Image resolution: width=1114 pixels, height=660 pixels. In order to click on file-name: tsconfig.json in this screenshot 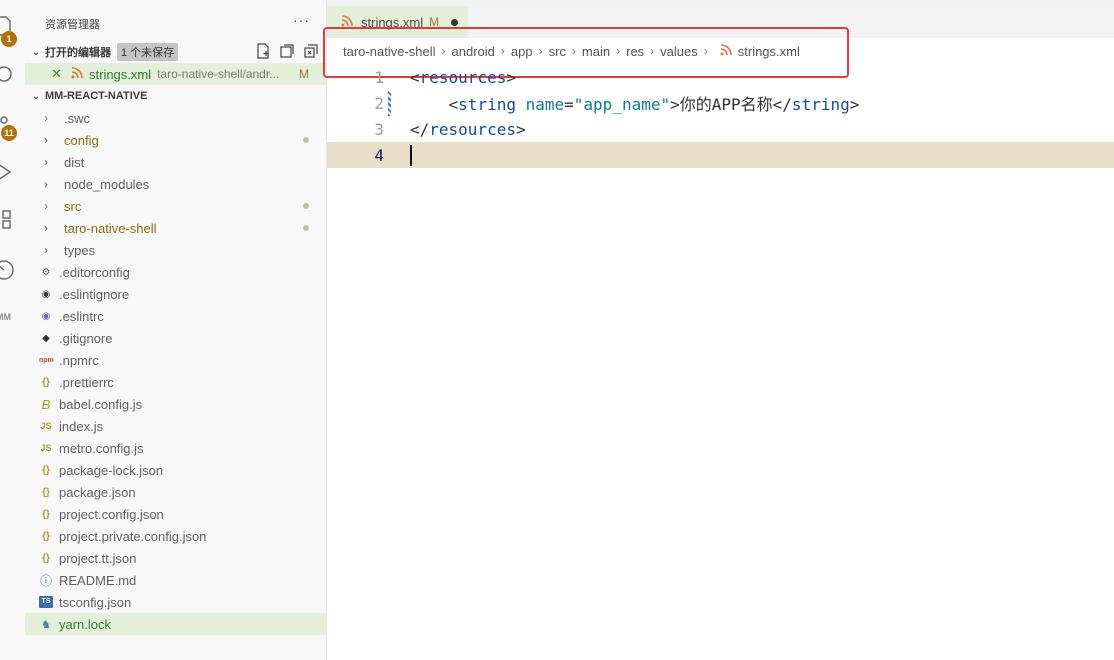, I will do `click(95, 602)`.